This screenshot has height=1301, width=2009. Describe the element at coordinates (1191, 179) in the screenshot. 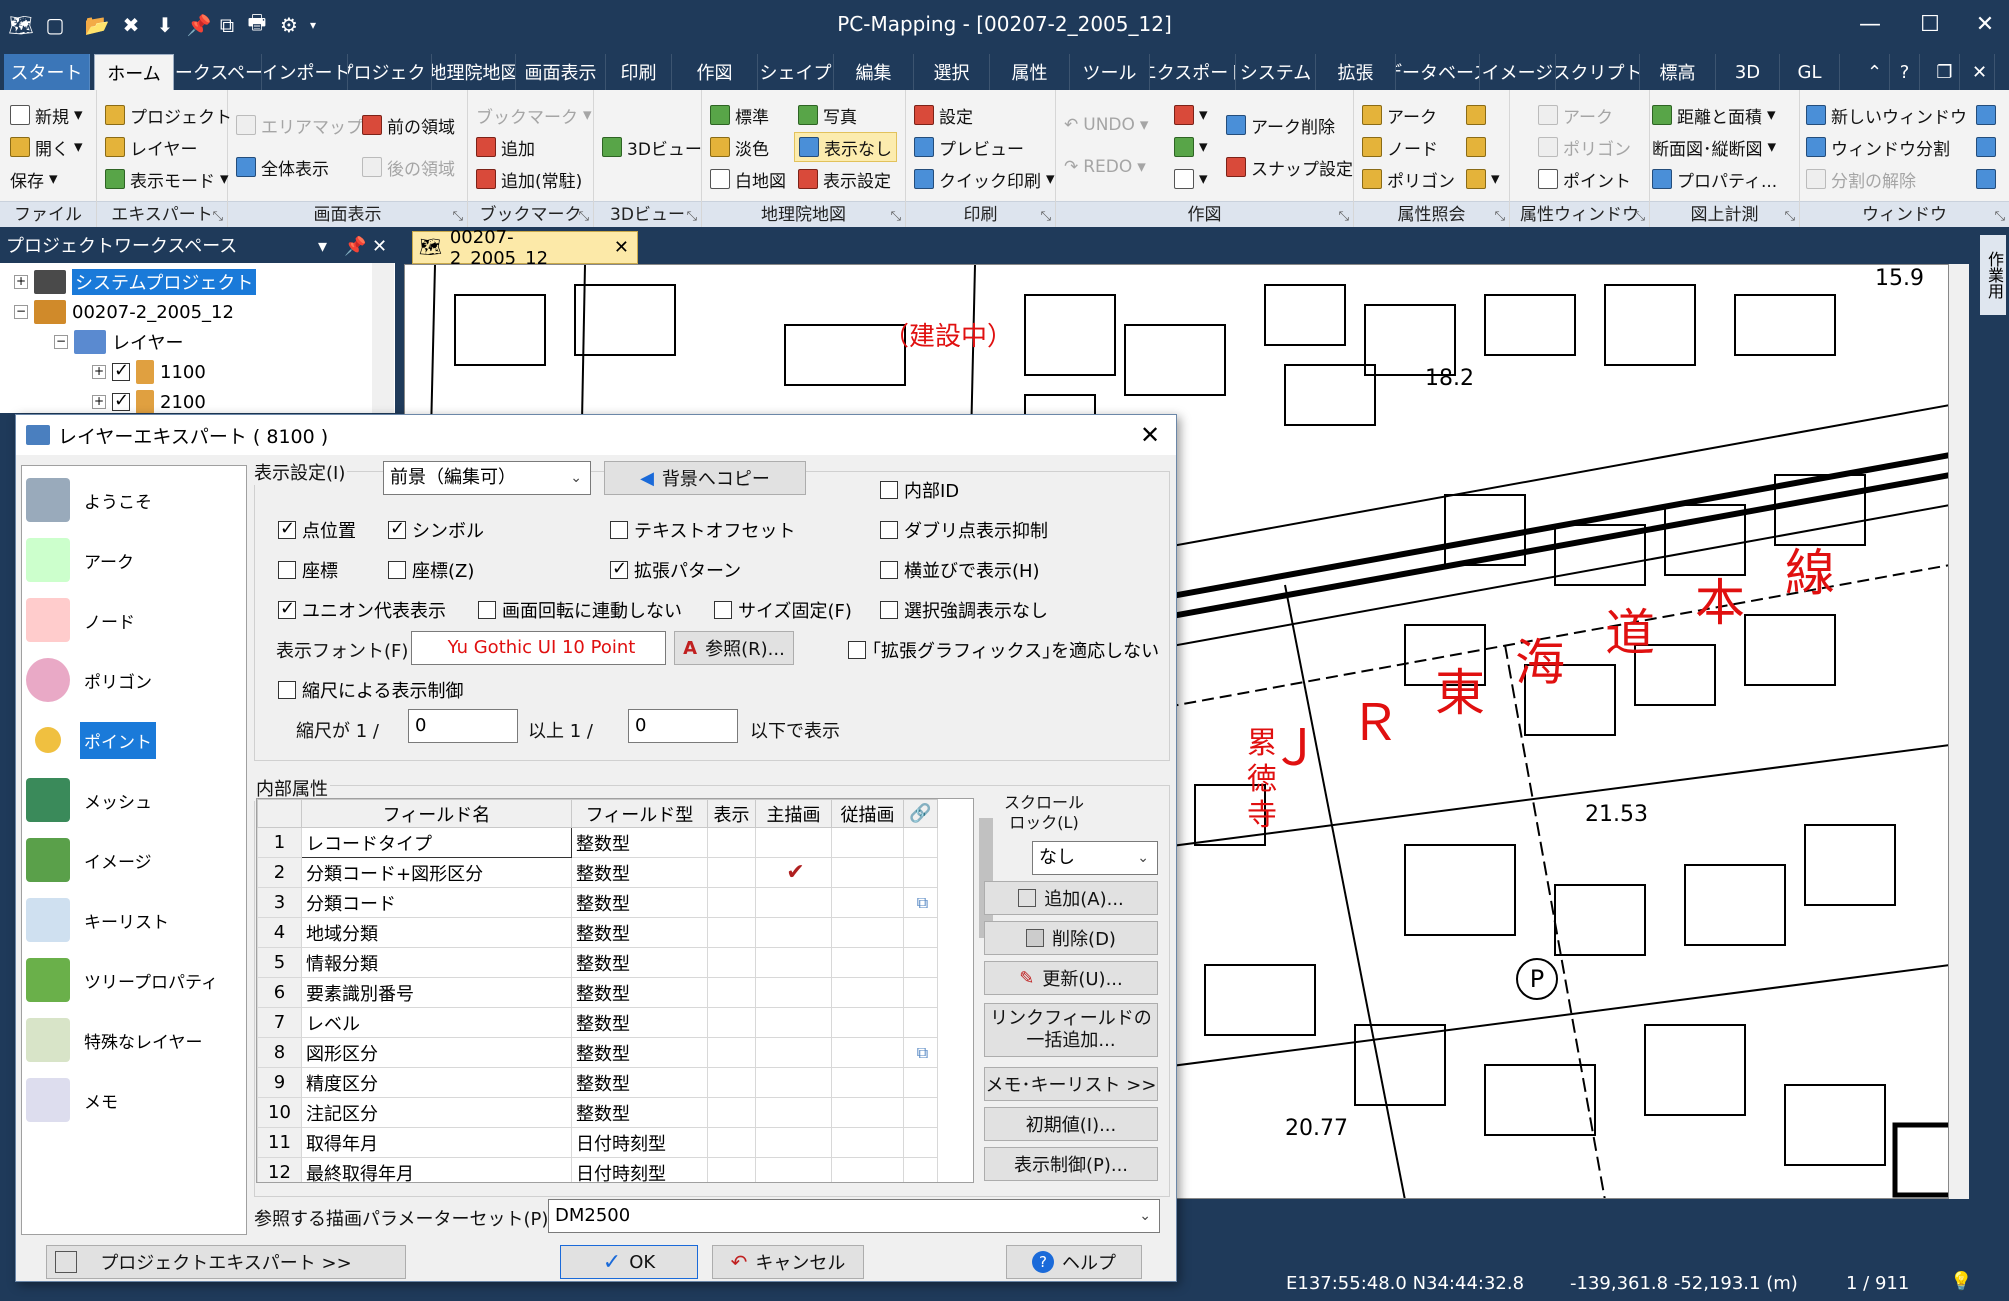

I see `draw-point-tool: ▾` at that location.